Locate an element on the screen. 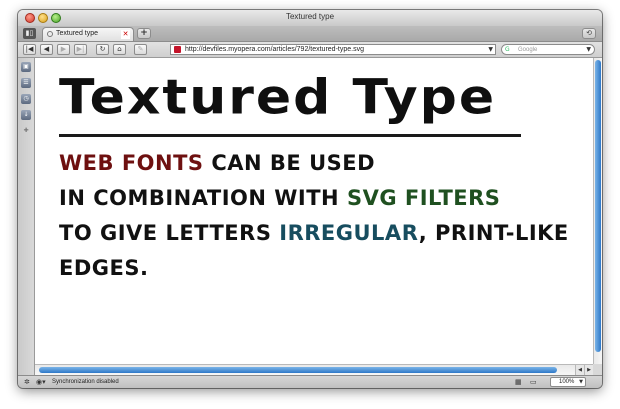 This screenshot has width=620, height=409. wand-icon: ✎ is located at coordinates (140, 49).